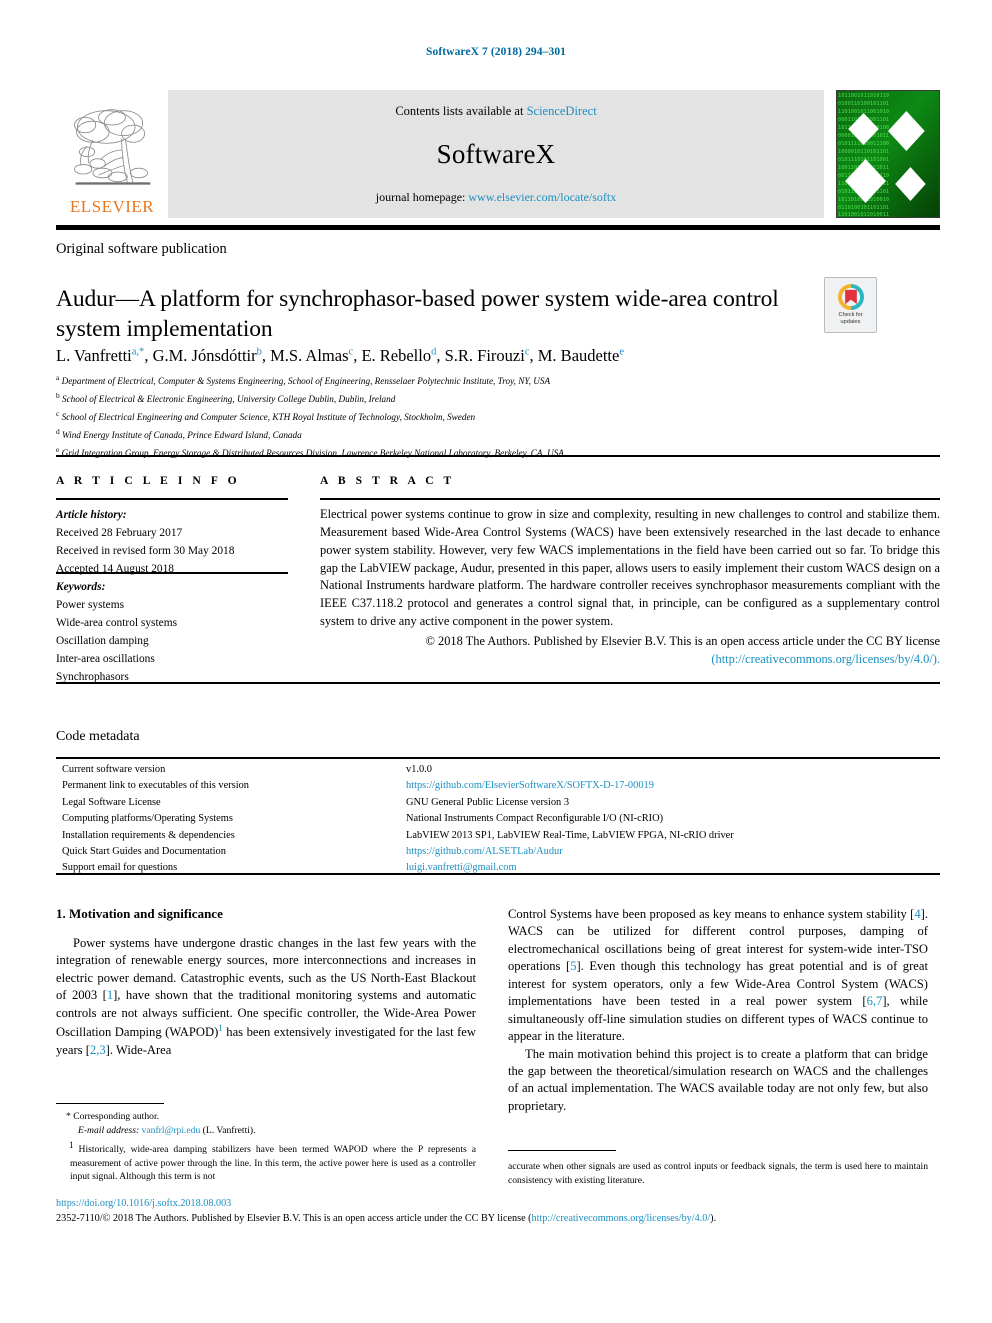 This screenshot has height=1323, width=992. What do you see at coordinates (171, 1130) in the screenshot?
I see `email-link: vanfrl@rpi.edu` at bounding box center [171, 1130].